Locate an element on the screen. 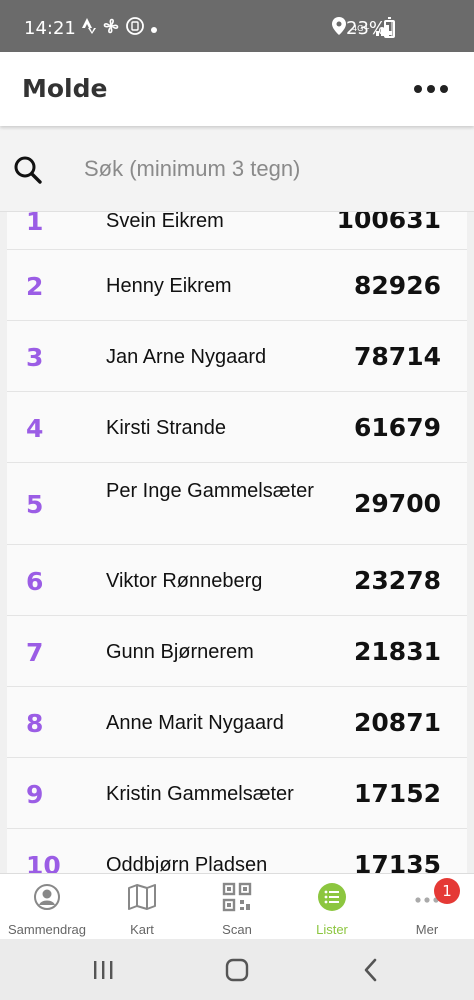 This screenshot has width=474, height=1000. score-value: 78714 is located at coordinates (397, 356).